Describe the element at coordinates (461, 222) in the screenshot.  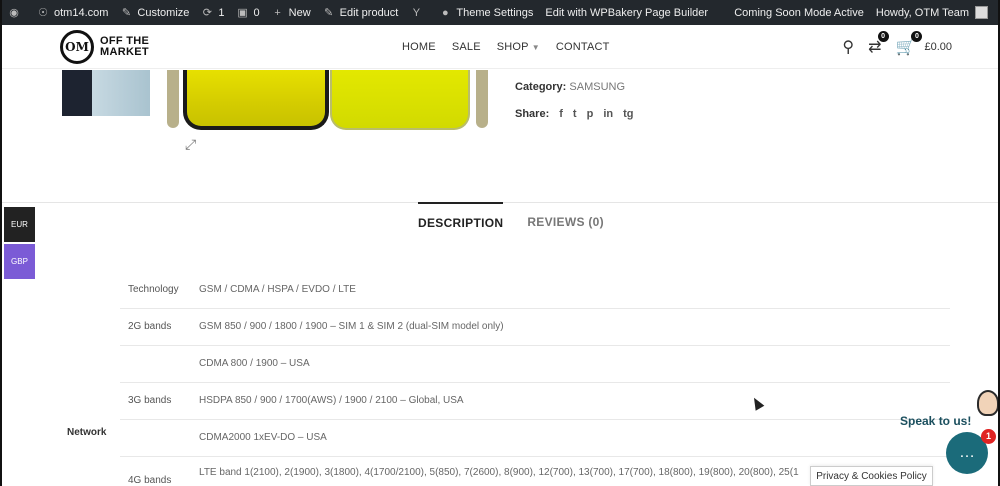
I see `tab-description: DESCRIPTION` at that location.